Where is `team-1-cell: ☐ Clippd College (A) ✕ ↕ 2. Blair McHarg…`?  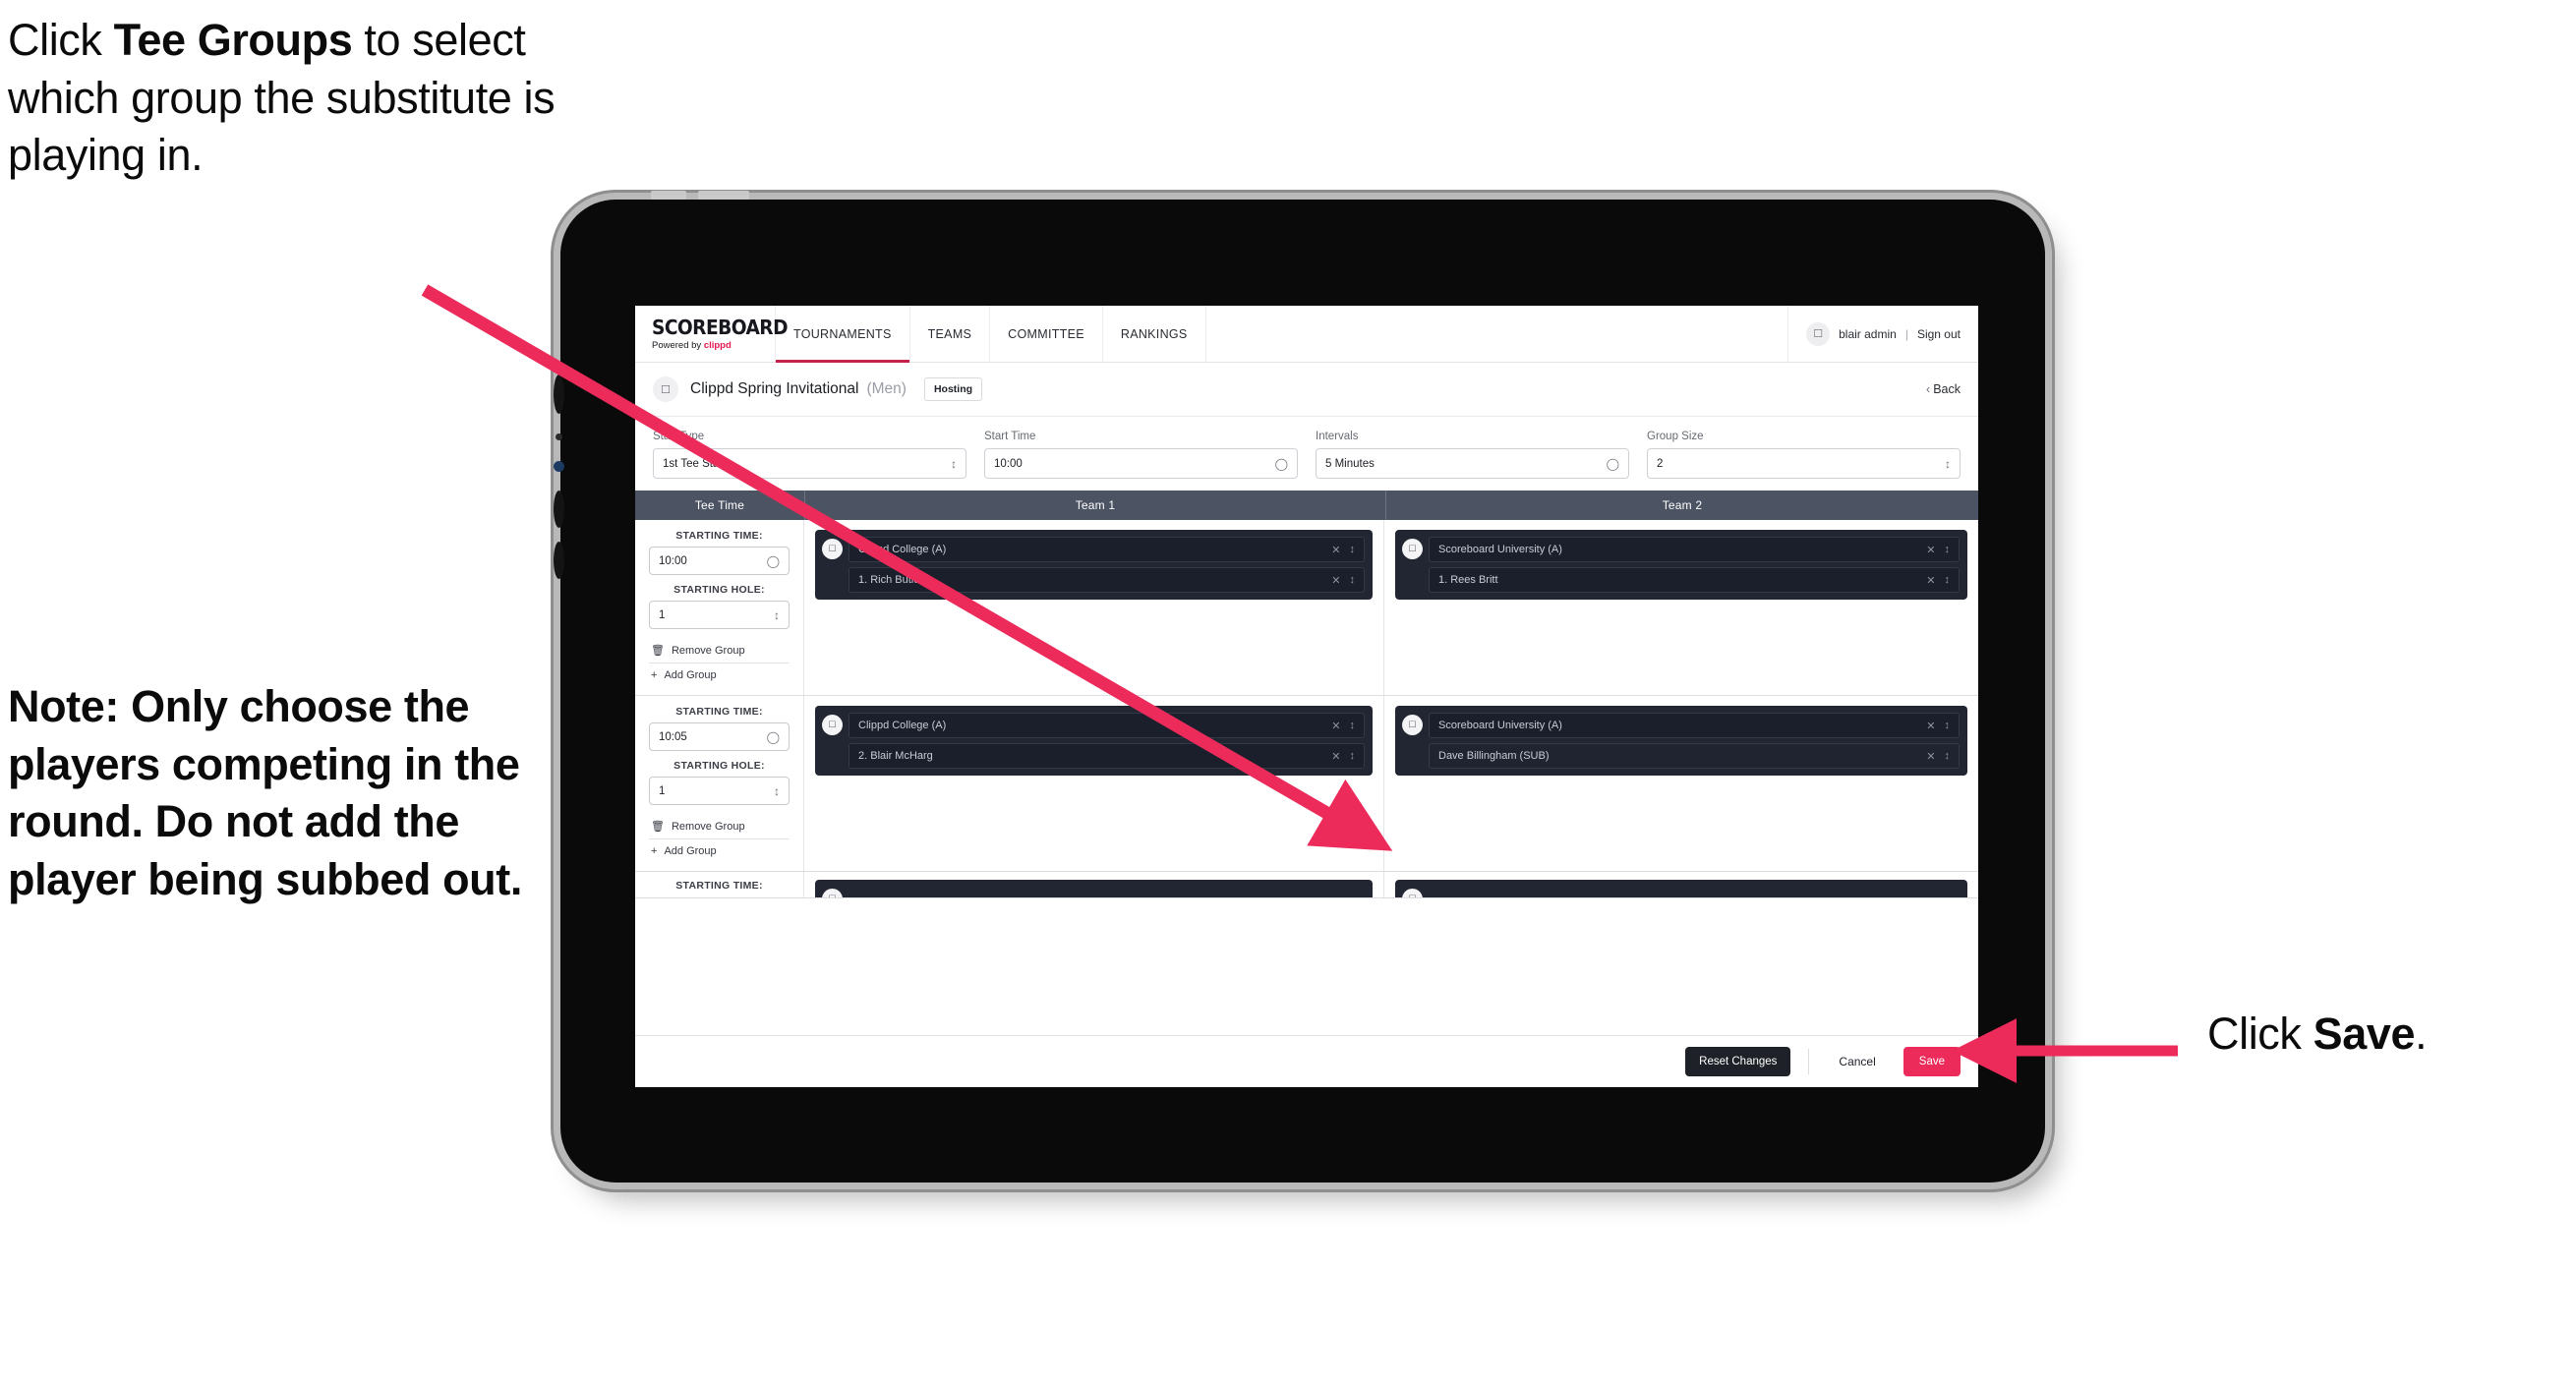 team-1-cell: ☐ Clippd College (A) ✕ ↕ 2. Blair McHarg… is located at coordinates (1094, 783).